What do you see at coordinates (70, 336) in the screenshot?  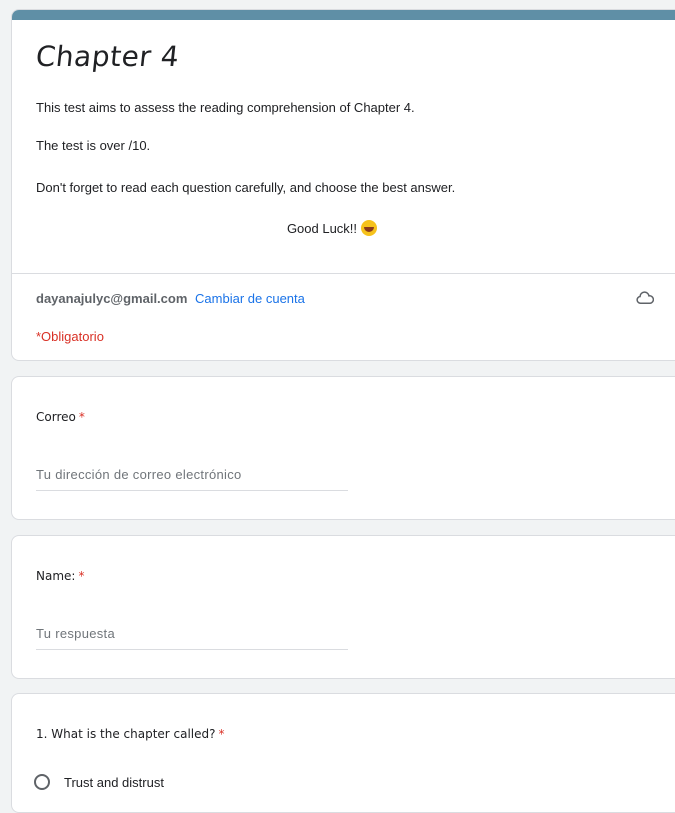 I see `required-note: *Obligatorio` at bounding box center [70, 336].